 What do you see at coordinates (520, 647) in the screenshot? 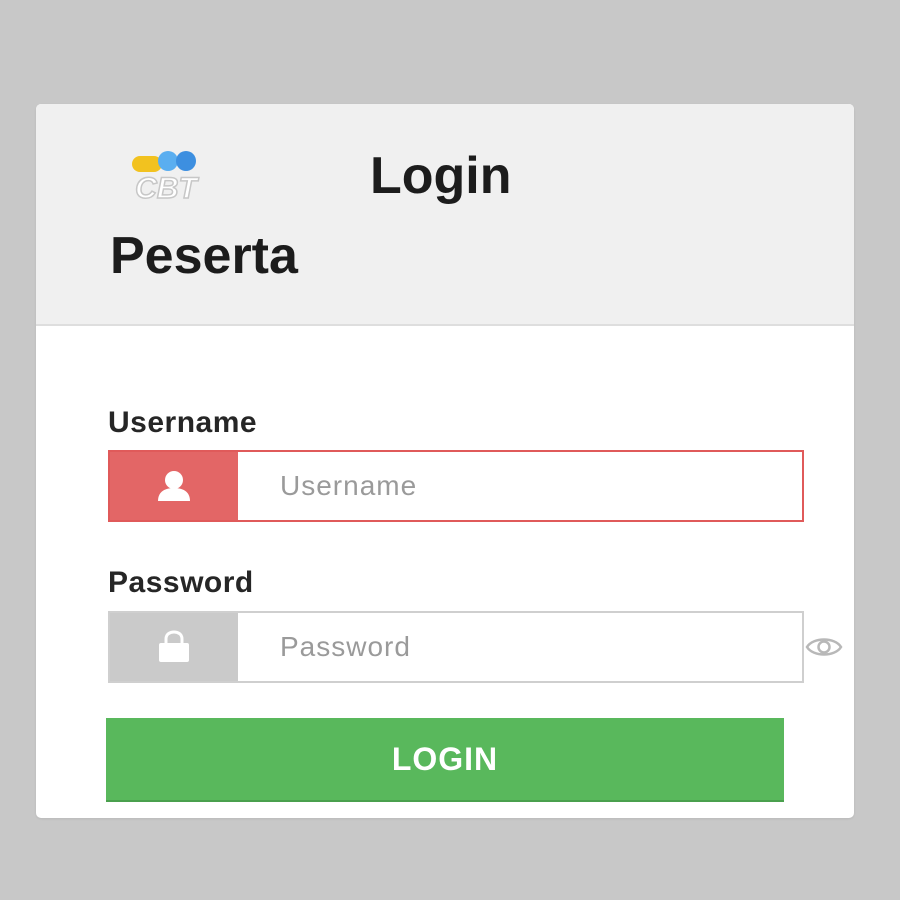
I see `password-input` at bounding box center [520, 647].